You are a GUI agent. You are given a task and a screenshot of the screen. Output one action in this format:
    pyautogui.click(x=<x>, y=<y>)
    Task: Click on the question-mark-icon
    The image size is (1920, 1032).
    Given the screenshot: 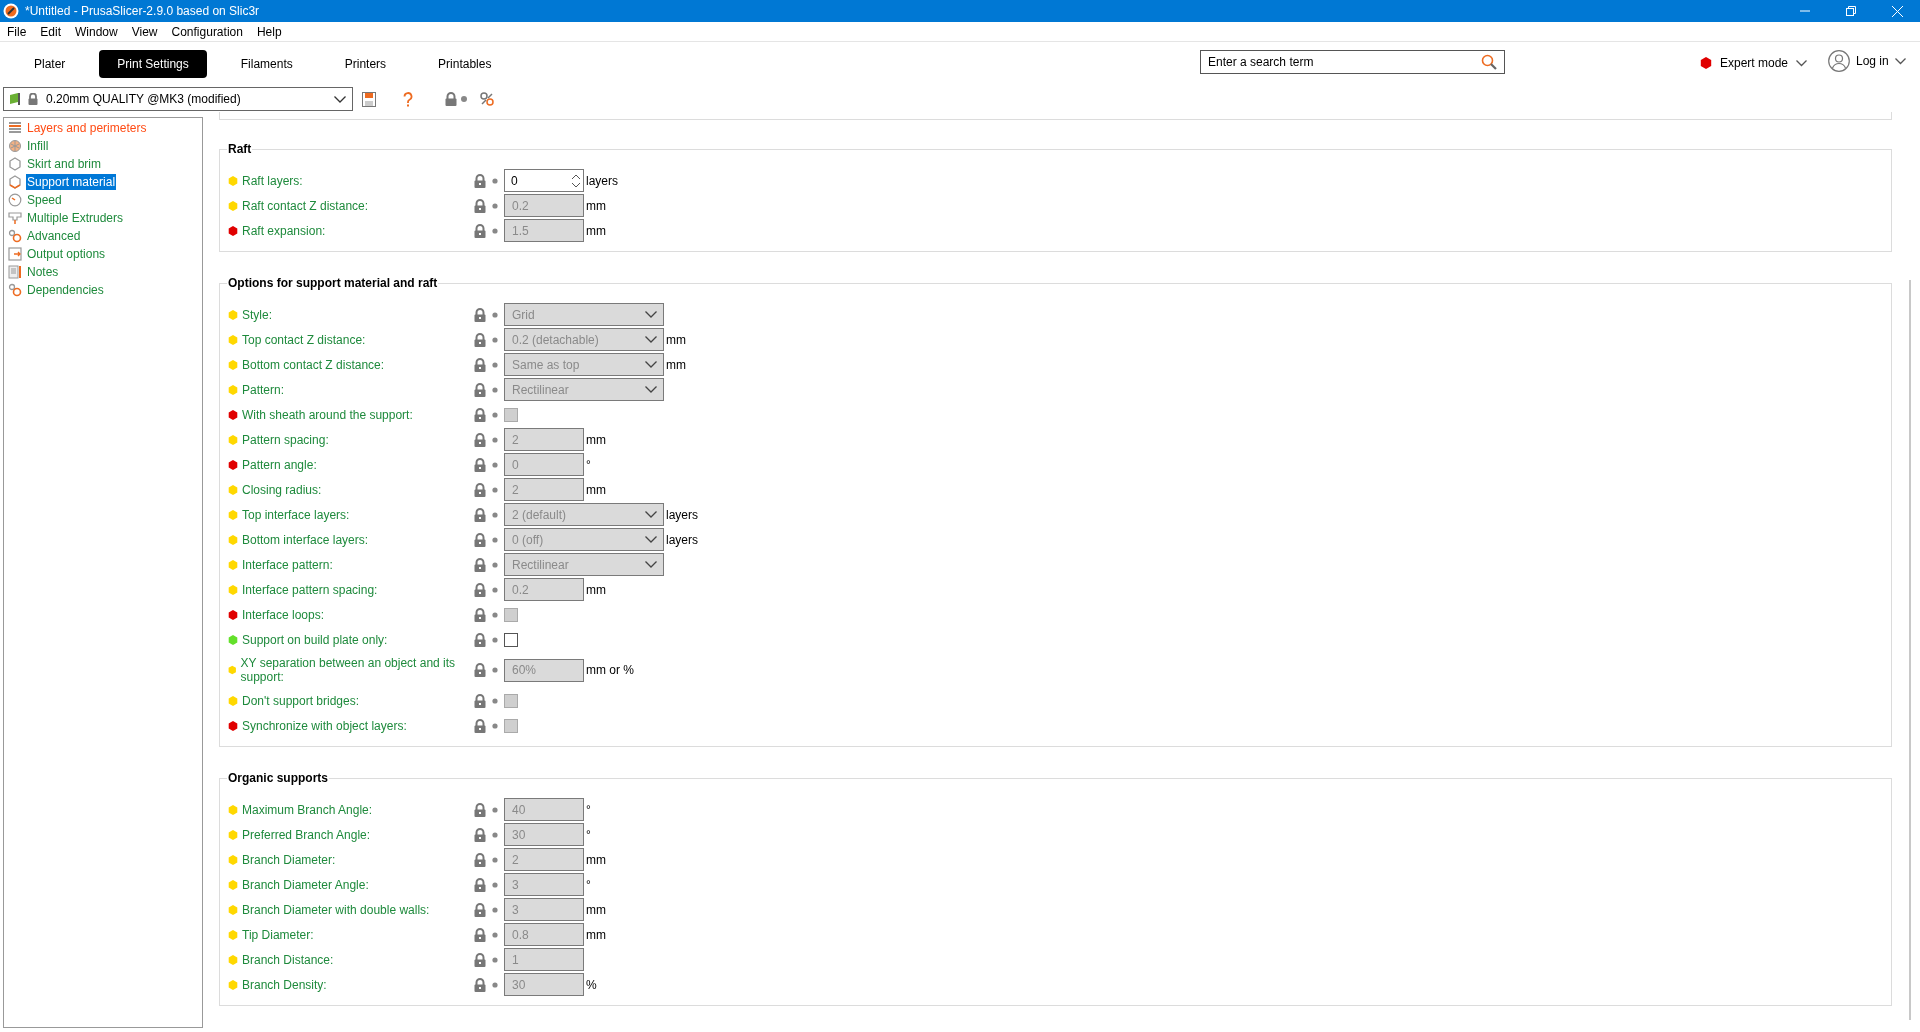 What is the action you would take?
    pyautogui.click(x=408, y=99)
    